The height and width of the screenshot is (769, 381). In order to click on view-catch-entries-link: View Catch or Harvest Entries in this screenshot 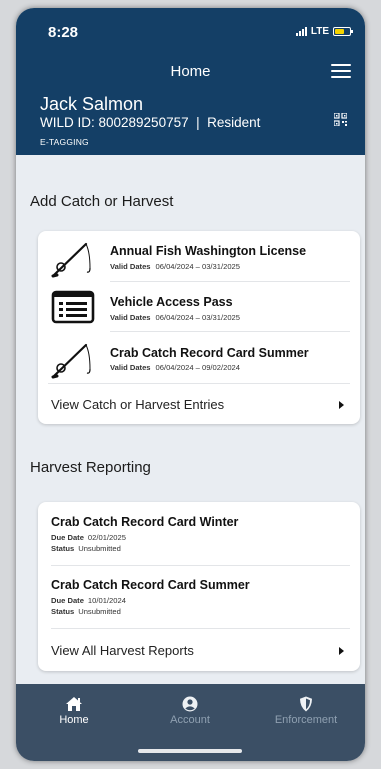, I will do `click(199, 404)`.